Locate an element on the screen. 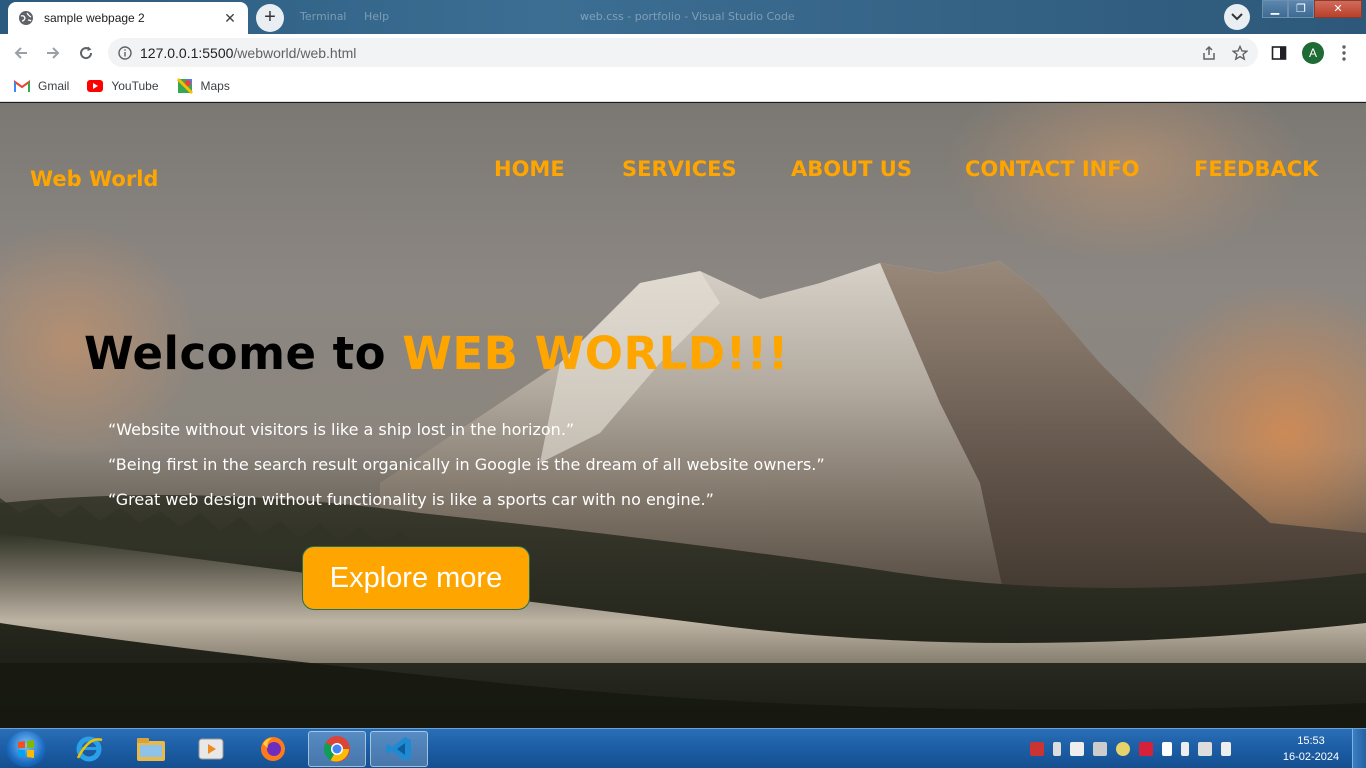 The image size is (1366, 768). bookmark-star-button is located at coordinates (1240, 53).